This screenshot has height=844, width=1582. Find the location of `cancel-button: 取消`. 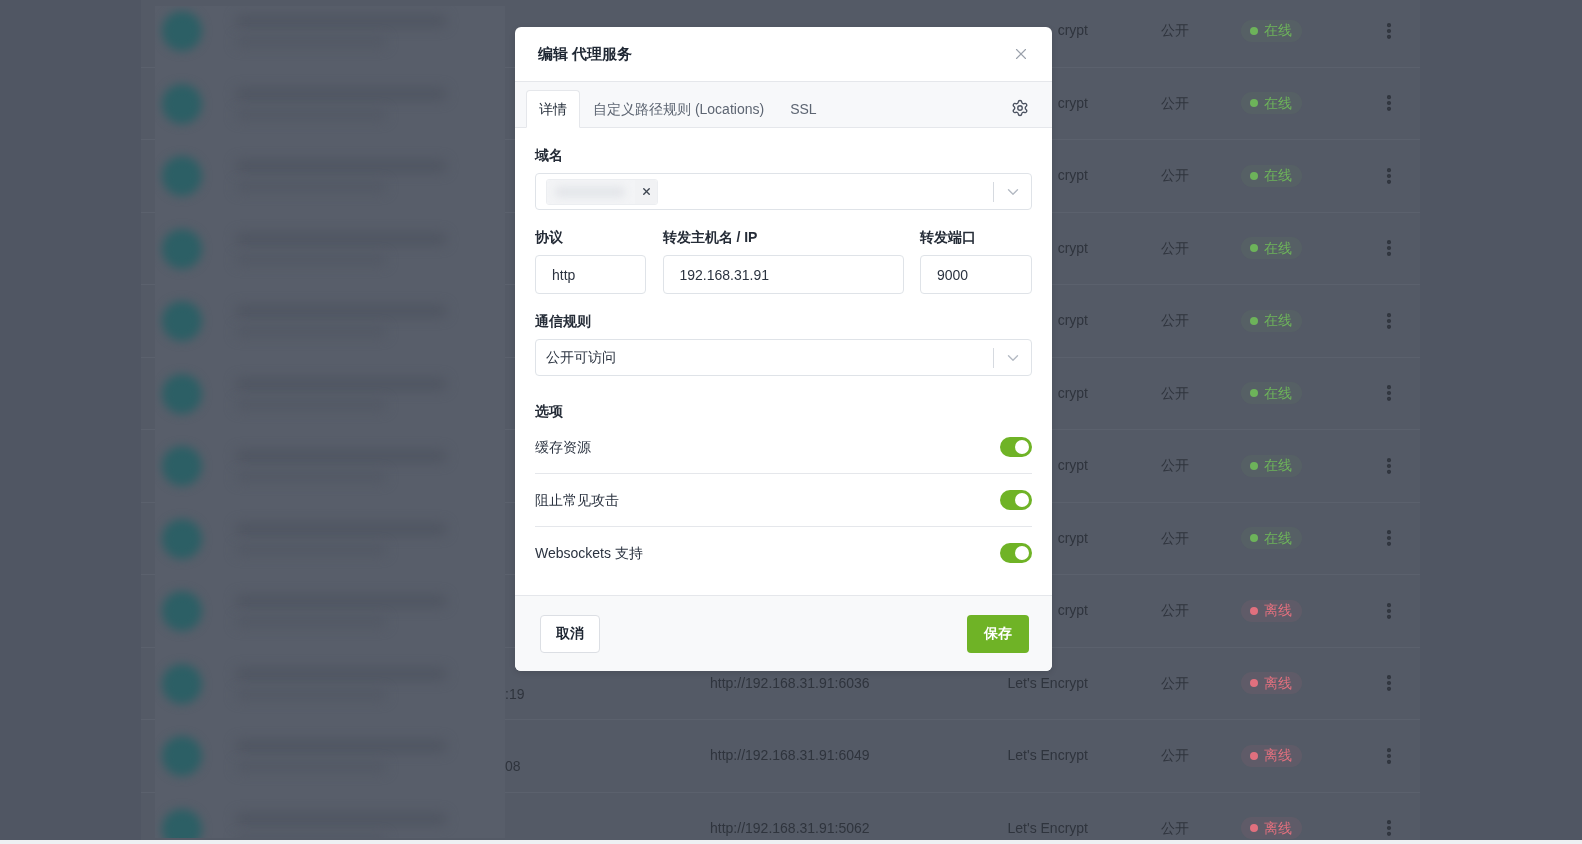

cancel-button: 取消 is located at coordinates (570, 633).